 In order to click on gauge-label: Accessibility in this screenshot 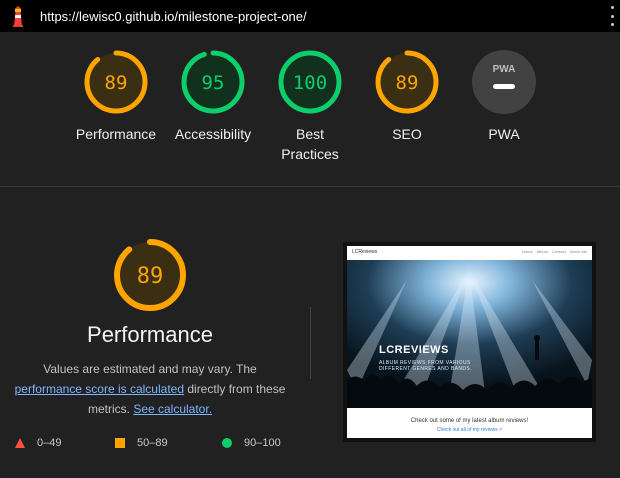, I will do `click(213, 134)`.